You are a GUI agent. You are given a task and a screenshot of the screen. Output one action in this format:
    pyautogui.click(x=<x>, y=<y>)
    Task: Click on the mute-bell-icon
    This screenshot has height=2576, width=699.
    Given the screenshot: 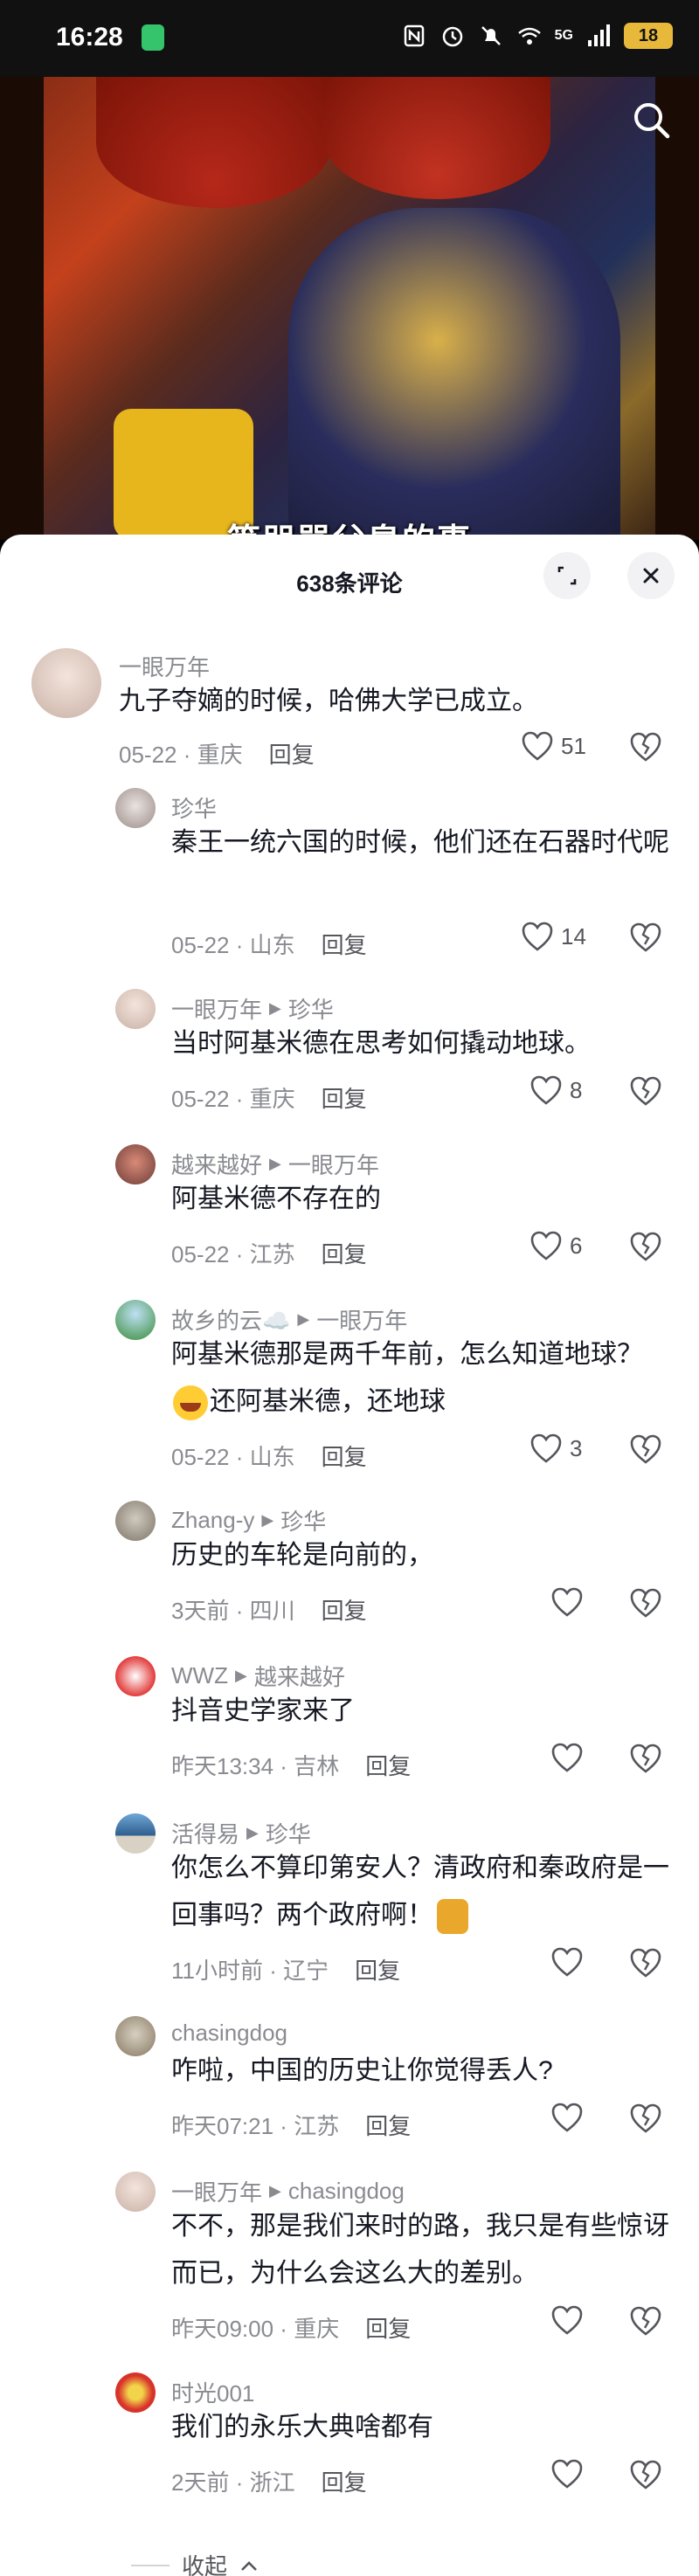 What is the action you would take?
    pyautogui.click(x=491, y=35)
    